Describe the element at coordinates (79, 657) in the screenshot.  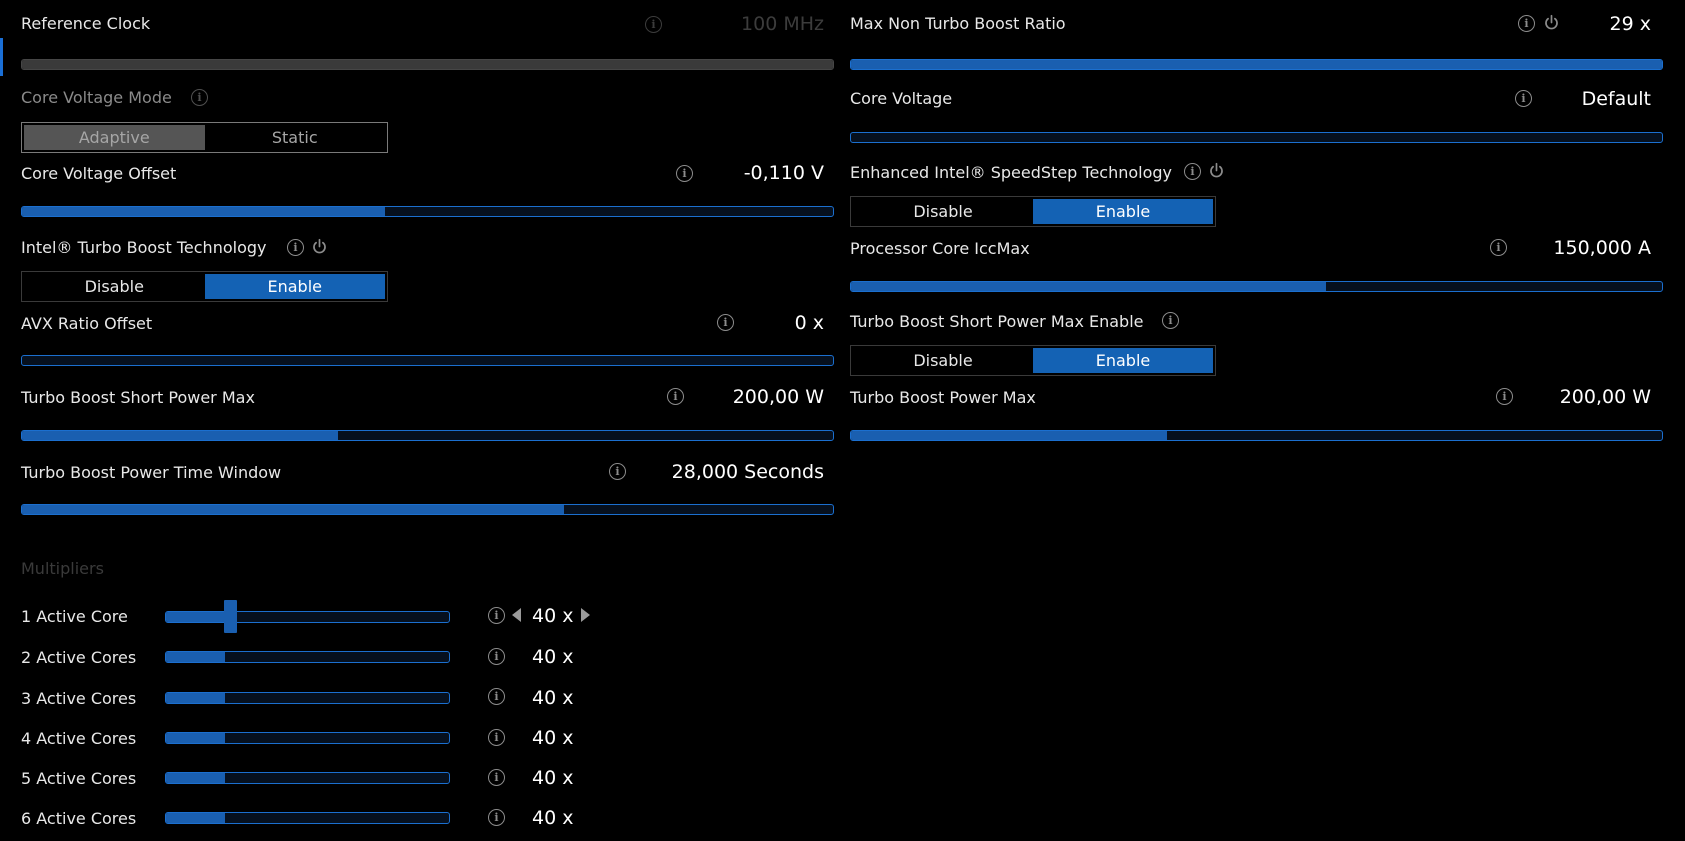
I see `multiplier-label: 2 Active Cores` at that location.